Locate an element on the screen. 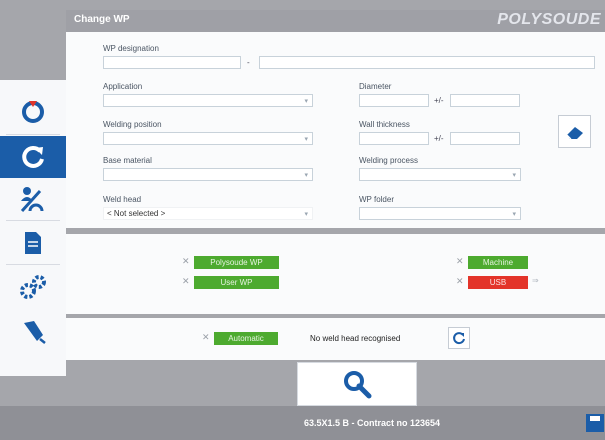  diameter-label: Diameter is located at coordinates (375, 86).